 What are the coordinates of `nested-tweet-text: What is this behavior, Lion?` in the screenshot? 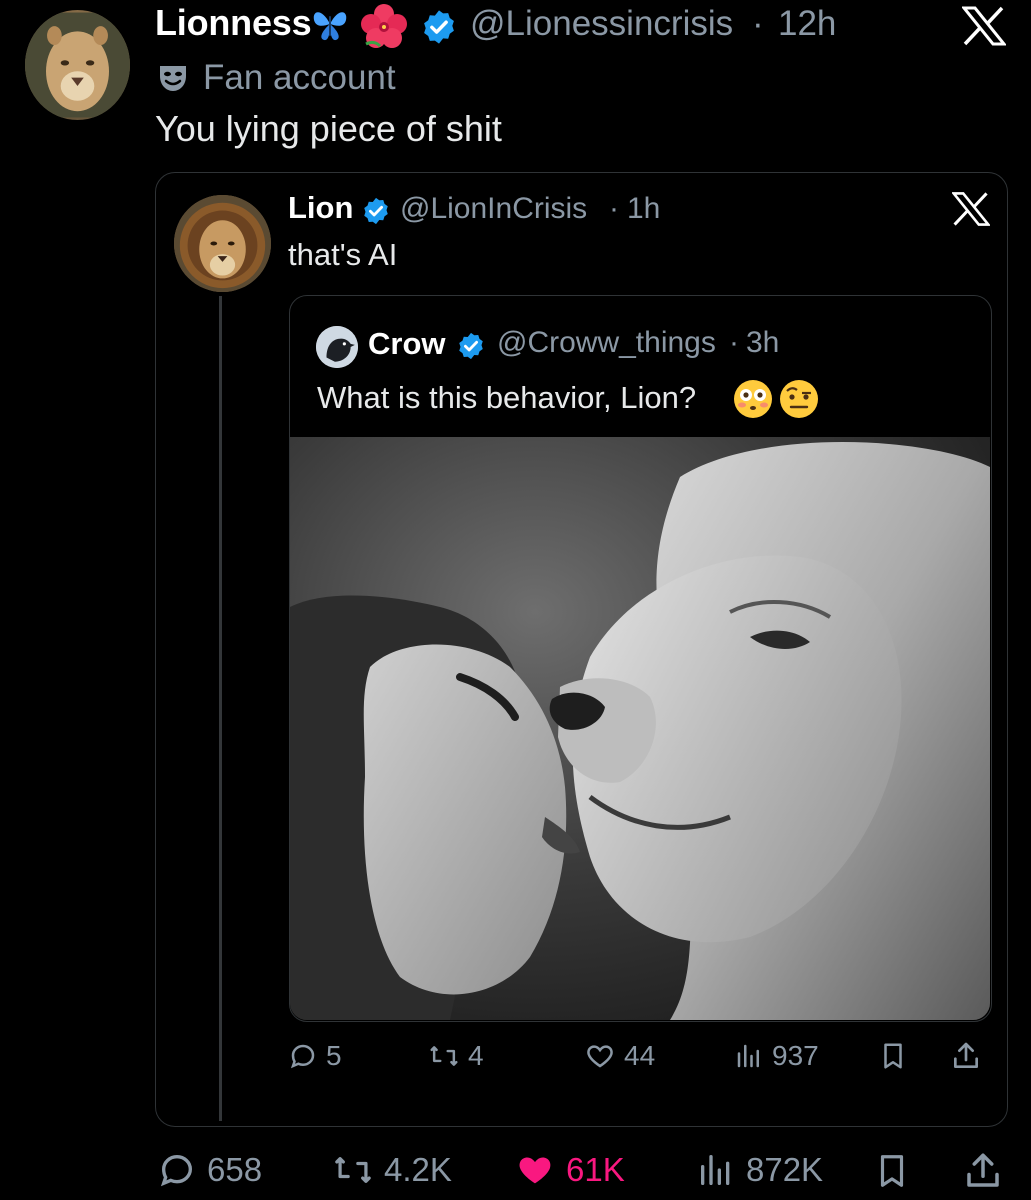 It's located at (507, 397).